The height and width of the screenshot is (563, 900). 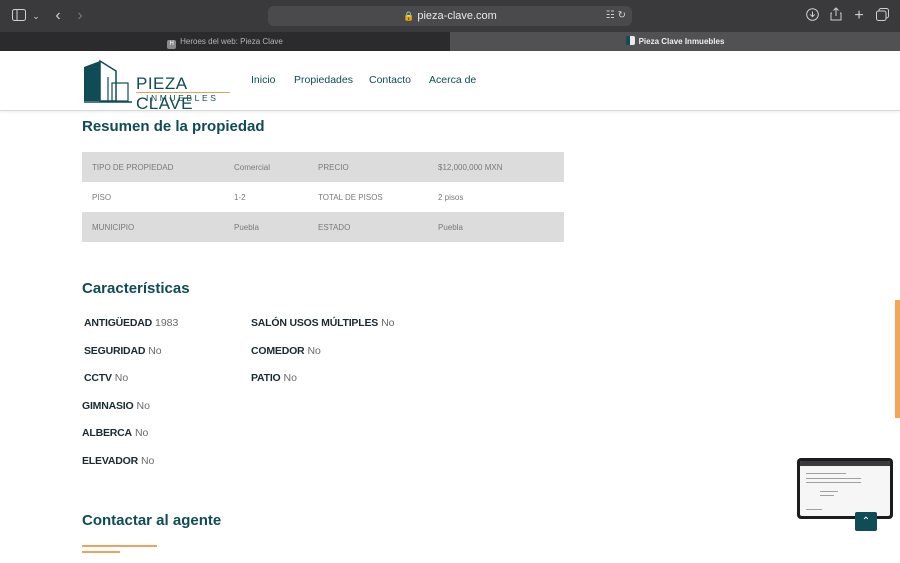 I want to click on feature-value: 1983, so click(x=167, y=323).